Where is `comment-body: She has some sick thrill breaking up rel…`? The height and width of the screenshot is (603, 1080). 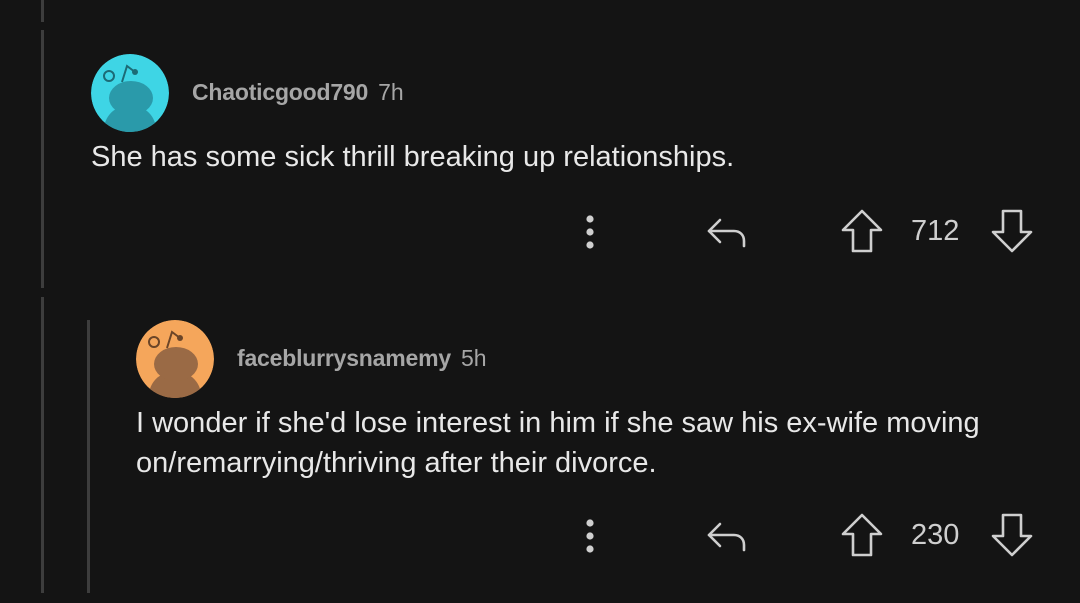 comment-body: She has some sick thrill breaking up rel… is located at coordinates (413, 157).